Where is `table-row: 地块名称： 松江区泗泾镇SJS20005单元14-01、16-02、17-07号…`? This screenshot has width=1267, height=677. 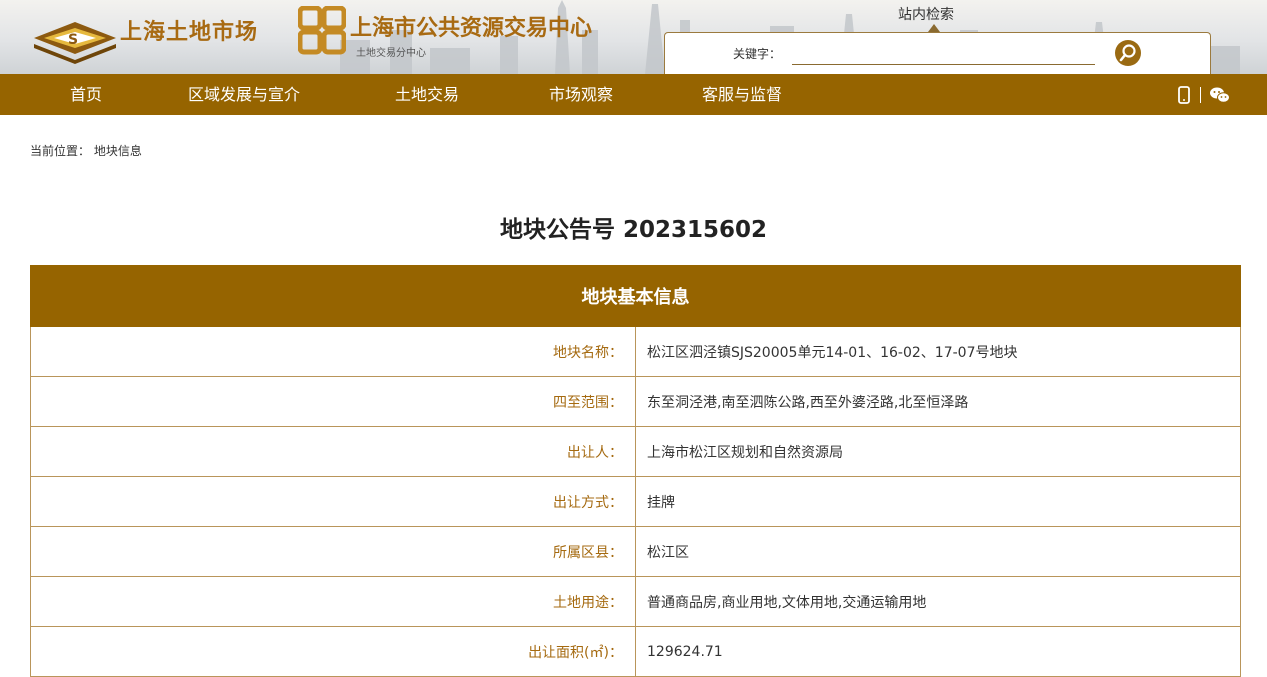 table-row: 地块名称： 松江区泗泾镇SJS20005单元14-01、16-02、17-07号… is located at coordinates (635, 351).